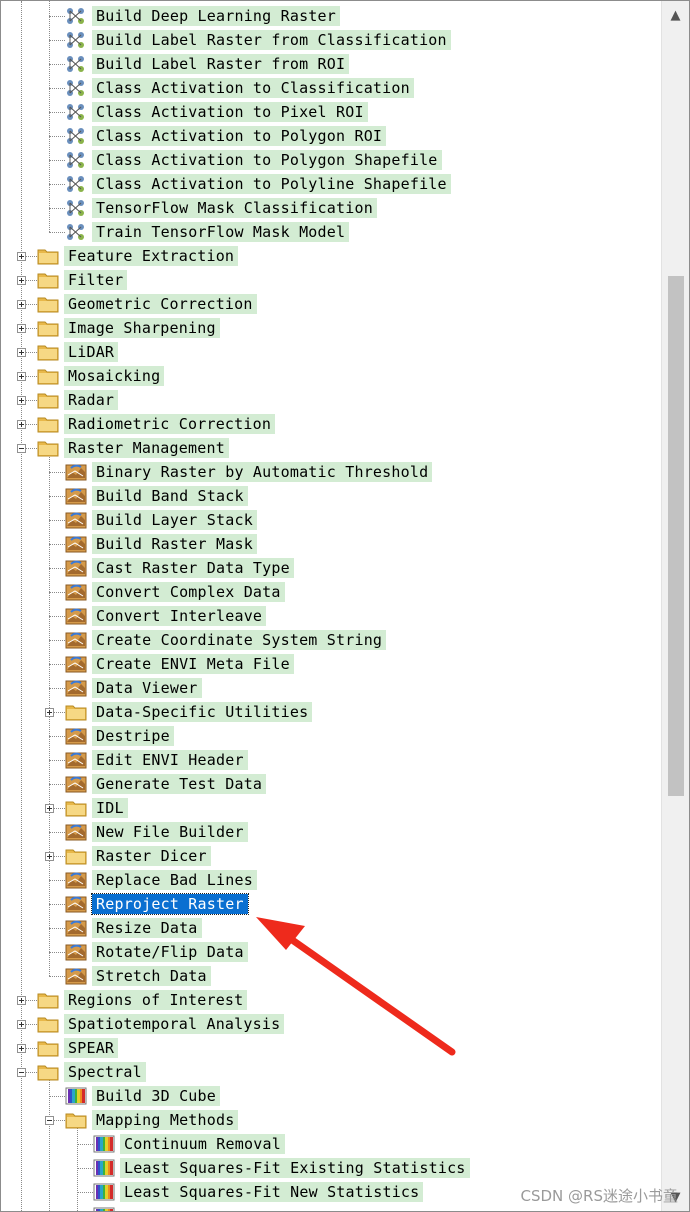  Describe the element at coordinates (160, 304) in the screenshot. I see `tree-item-label: Geometric Correction` at that location.